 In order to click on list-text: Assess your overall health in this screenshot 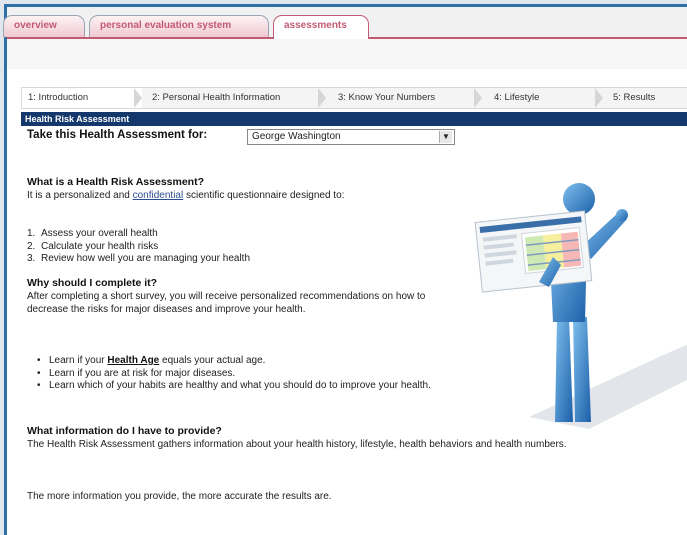, I will do `click(99, 233)`.